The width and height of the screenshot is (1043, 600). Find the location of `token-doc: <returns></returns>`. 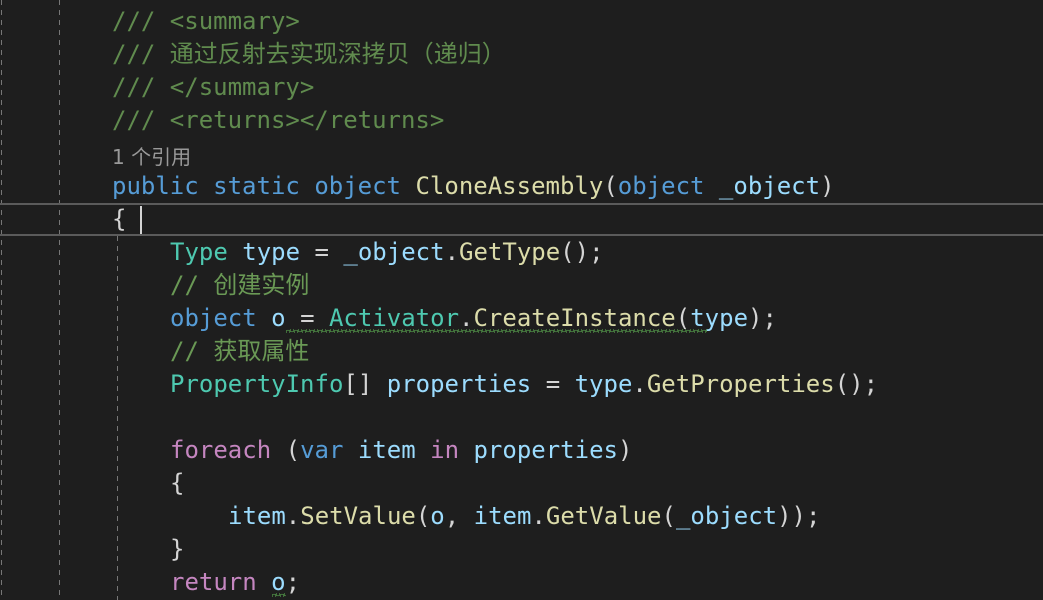

token-doc: <returns></returns> is located at coordinates (307, 120).